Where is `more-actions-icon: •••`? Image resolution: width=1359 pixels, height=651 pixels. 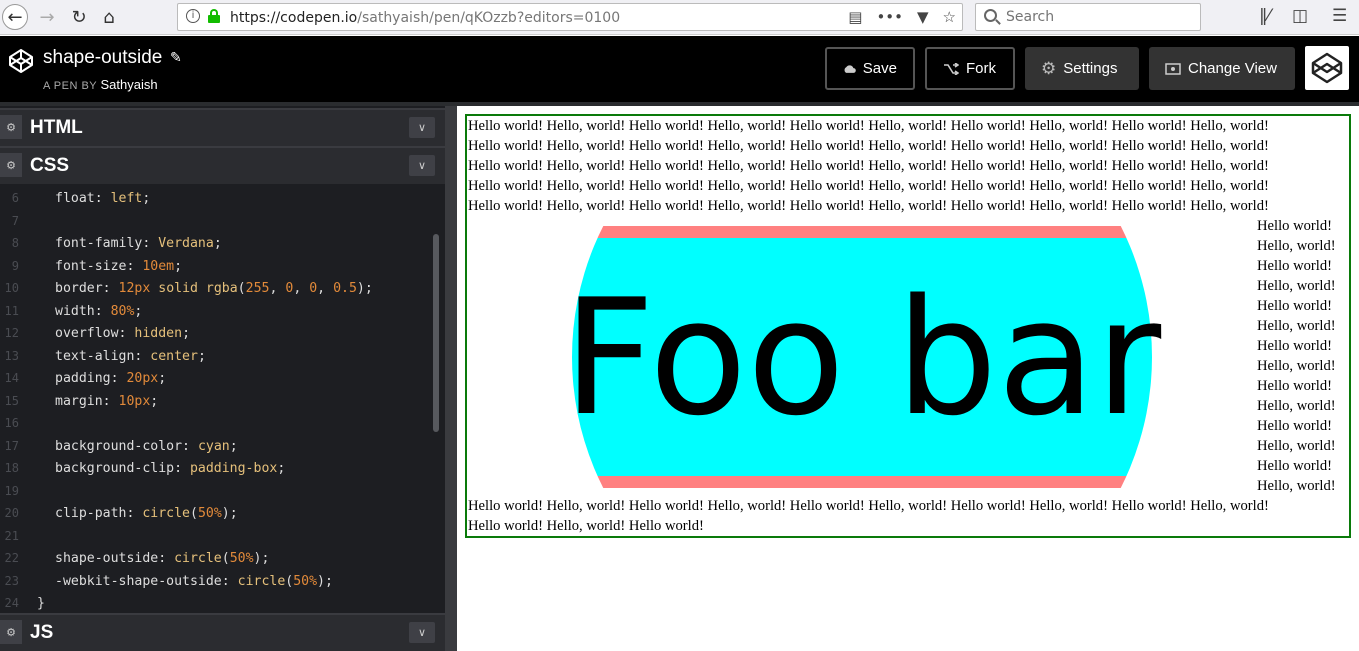
more-actions-icon: ••• is located at coordinates (889, 17).